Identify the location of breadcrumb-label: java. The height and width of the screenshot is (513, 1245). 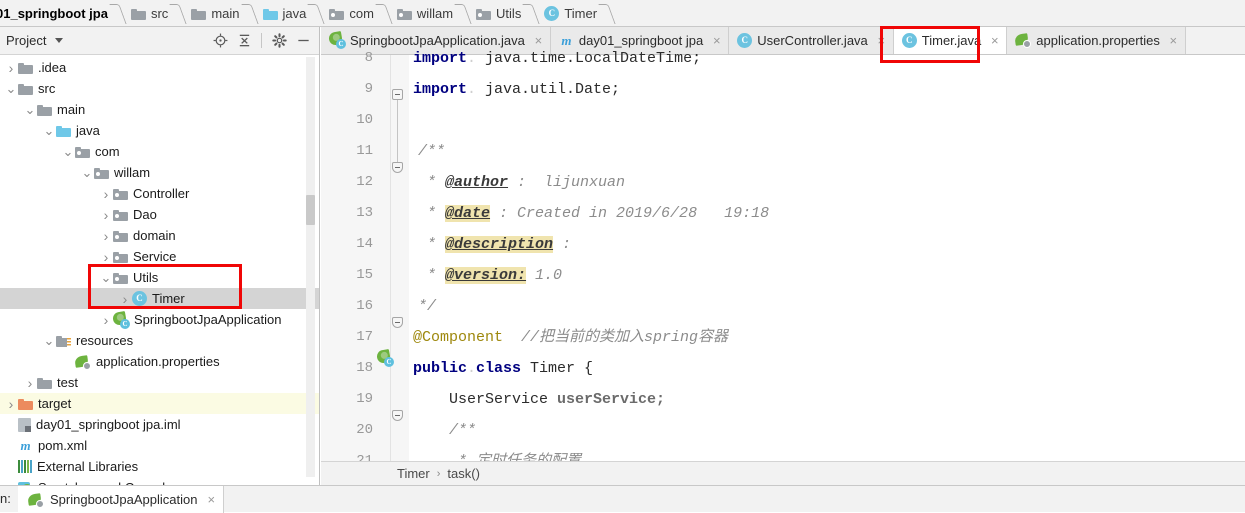
(294, 13).